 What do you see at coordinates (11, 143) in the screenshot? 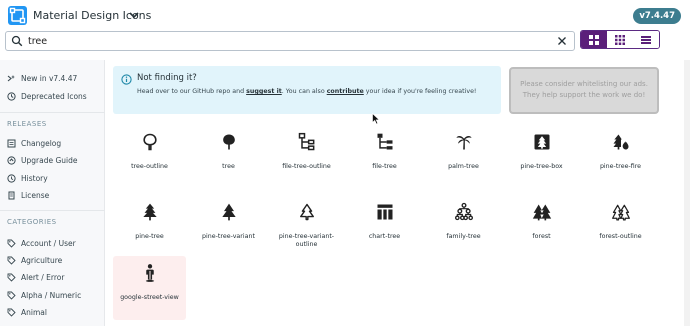
I see `changelog-icon` at bounding box center [11, 143].